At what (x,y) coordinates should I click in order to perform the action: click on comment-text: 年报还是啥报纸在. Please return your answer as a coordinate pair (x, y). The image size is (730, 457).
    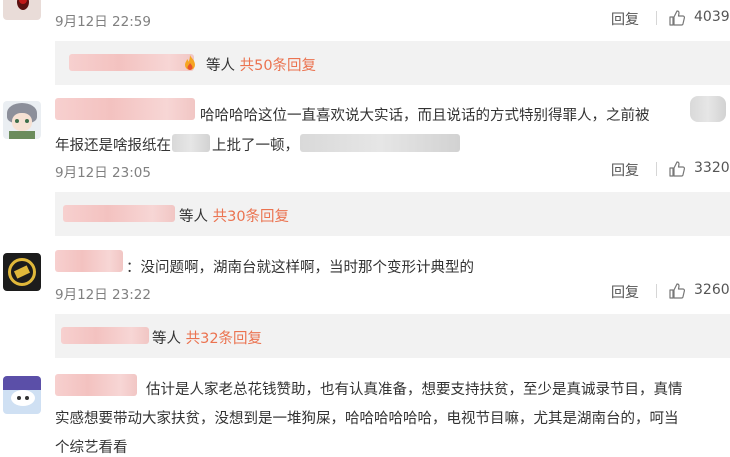
    Looking at the image, I should click on (113, 146).